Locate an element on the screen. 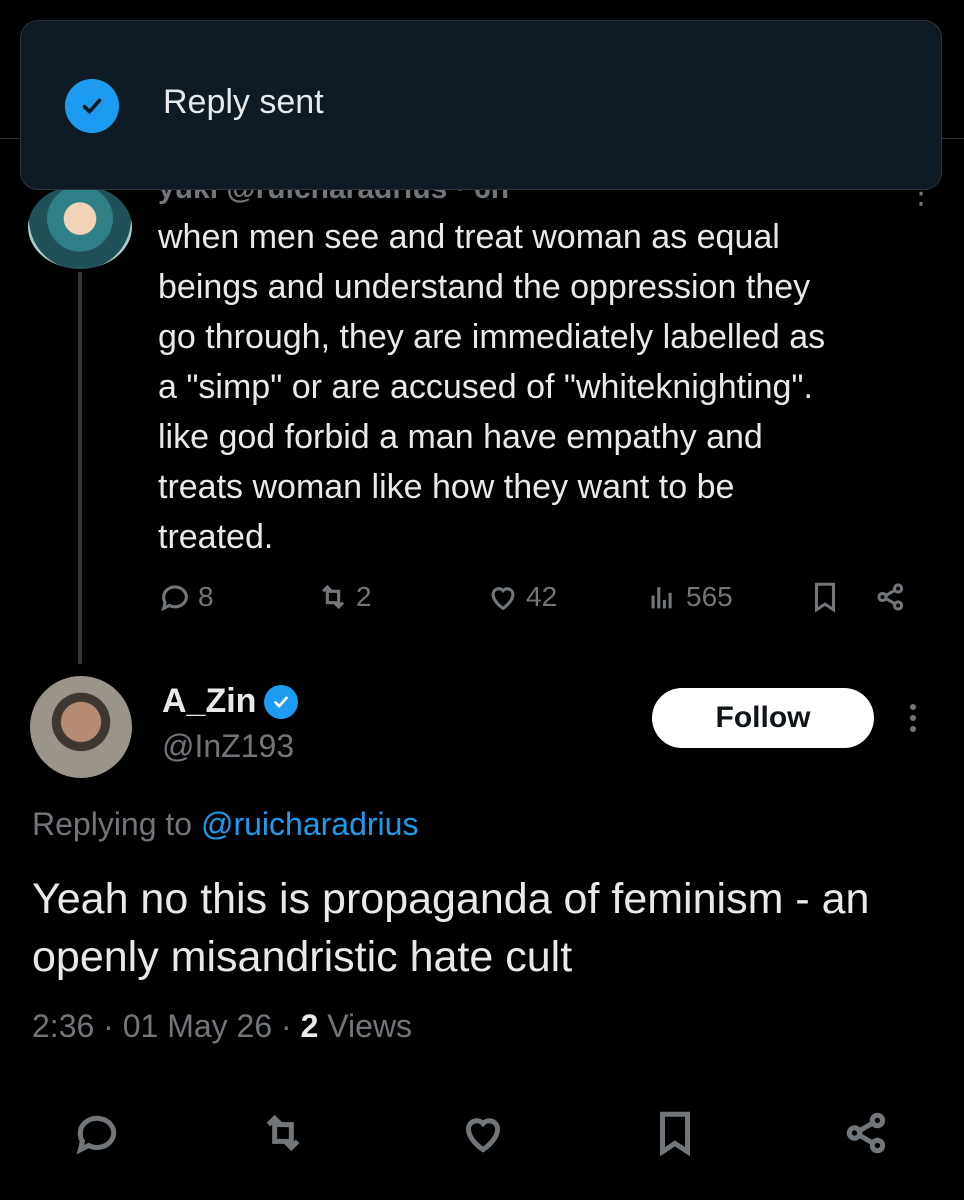 The width and height of the screenshot is (964, 1200). reply-views-label: Views is located at coordinates (369, 1026).